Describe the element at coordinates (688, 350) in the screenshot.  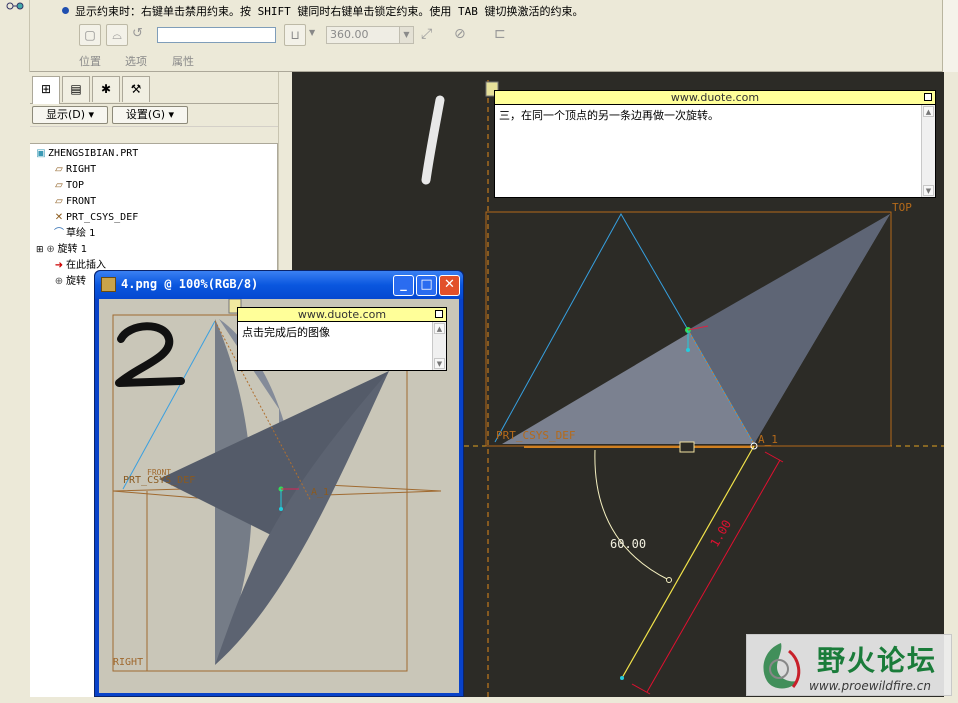
I see `csys-arrow-y-head` at that location.